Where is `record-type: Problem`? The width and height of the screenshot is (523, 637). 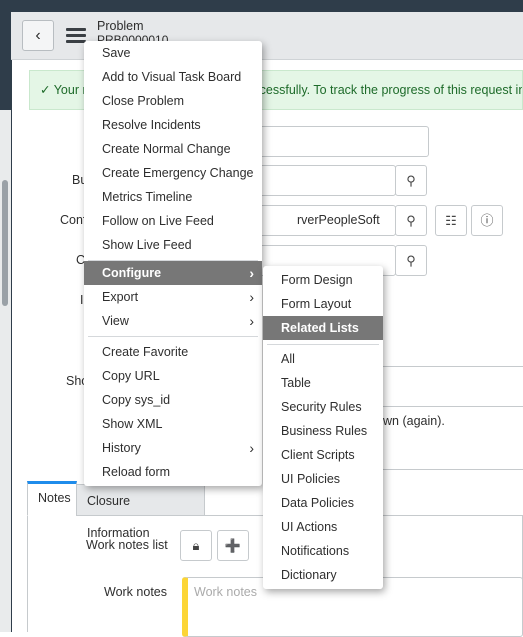 record-type: Problem is located at coordinates (120, 26).